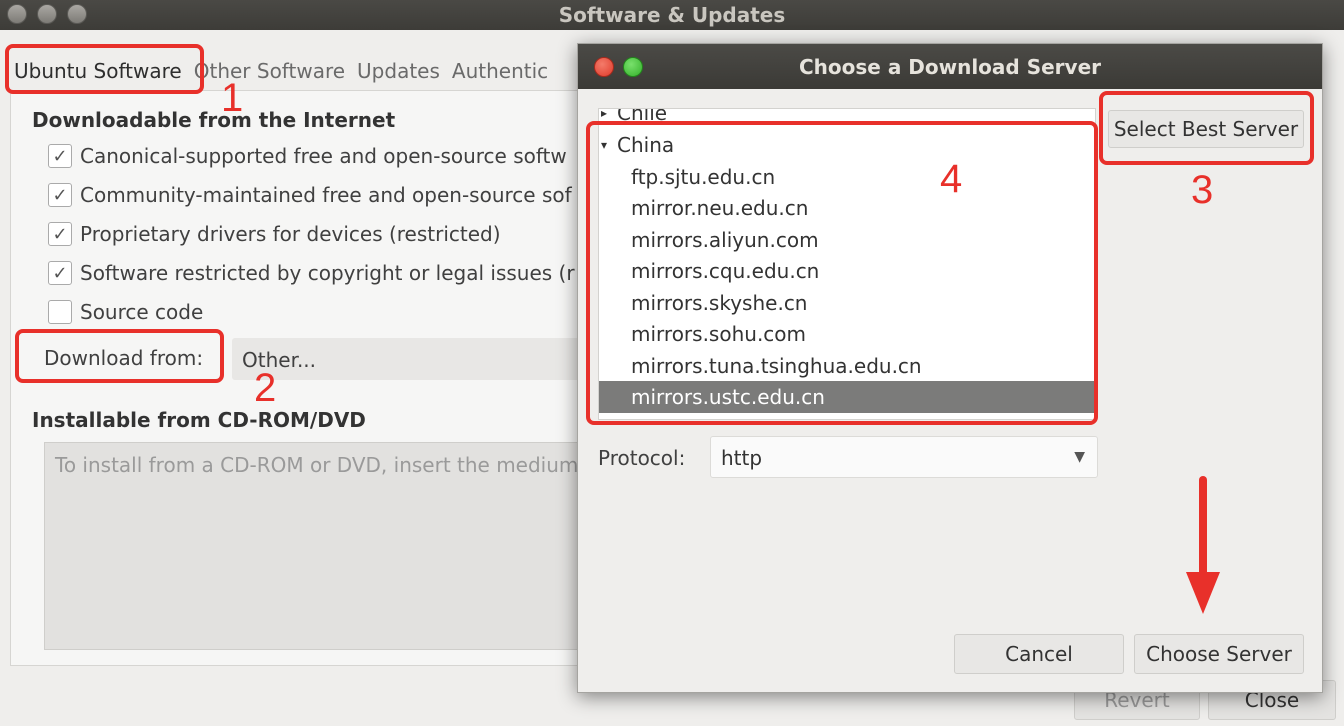  What do you see at coordinates (1203, 526) in the screenshot?
I see `annotation-arrow-shaft` at bounding box center [1203, 526].